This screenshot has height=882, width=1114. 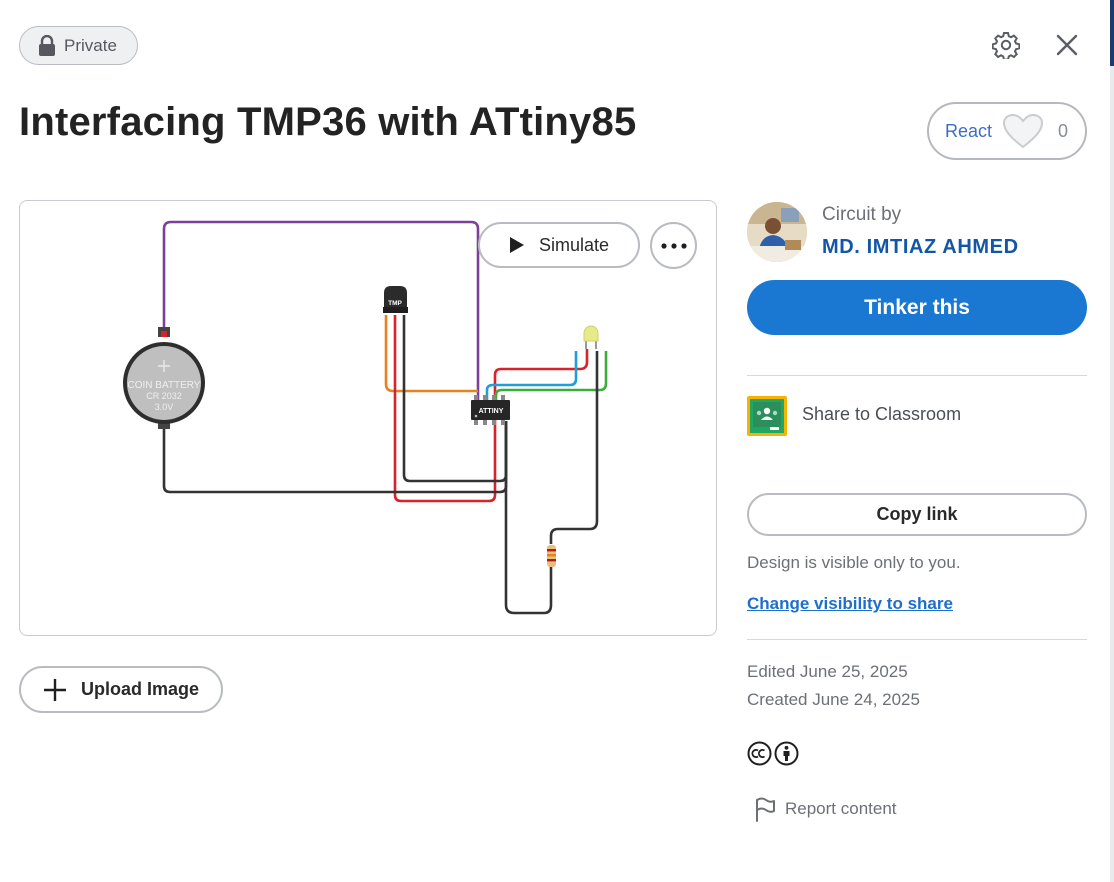 I want to click on close-button, so click(x=1067, y=45).